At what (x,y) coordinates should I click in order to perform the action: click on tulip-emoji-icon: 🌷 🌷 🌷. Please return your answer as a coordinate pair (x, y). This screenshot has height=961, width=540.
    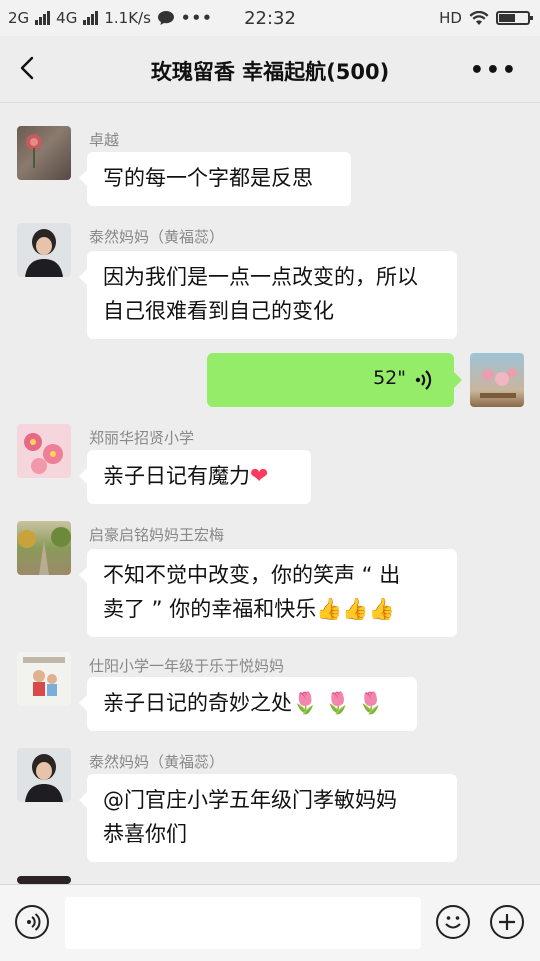
    Looking at the image, I should click on (338, 703).